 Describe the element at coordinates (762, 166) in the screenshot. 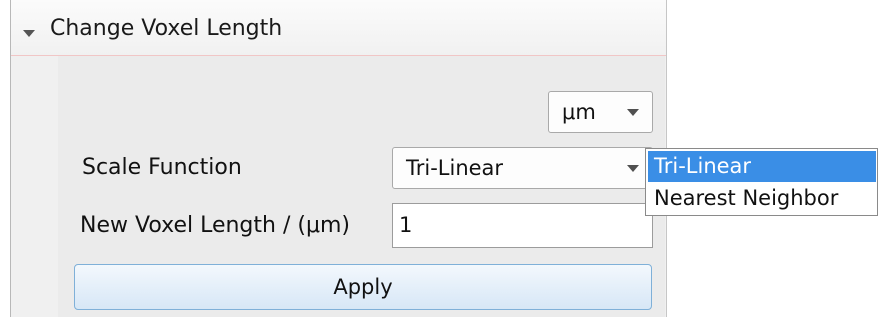

I see `dropdown-option-tri-linear: Tri-Linear` at that location.